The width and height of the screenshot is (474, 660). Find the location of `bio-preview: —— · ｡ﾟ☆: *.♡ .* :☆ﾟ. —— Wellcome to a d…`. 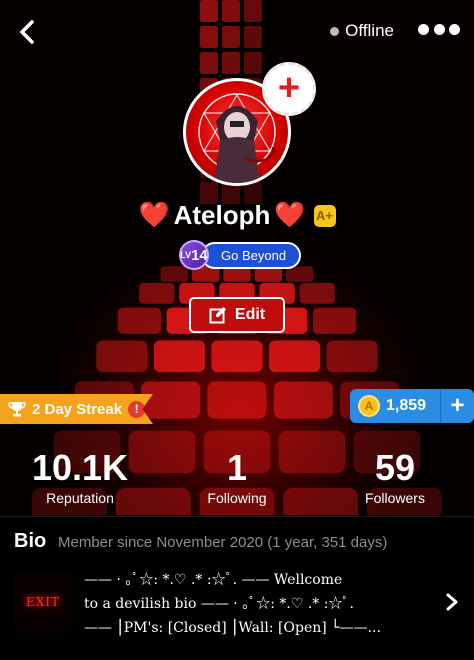

bio-preview: —— · ｡ﾟ☆: *.♡ .* :☆ﾟ. —— Wellcome to a d… is located at coordinates (260, 604).